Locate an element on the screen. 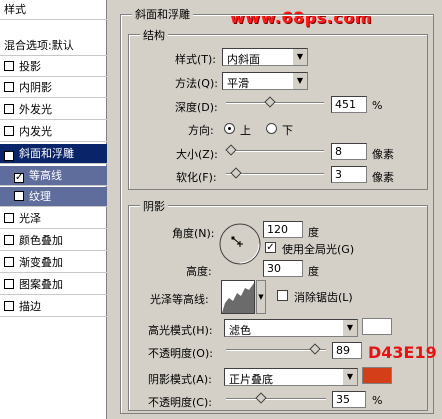 The height and width of the screenshot is (419, 442). style-item-contour: ✓ 等高线 is located at coordinates (53, 176).